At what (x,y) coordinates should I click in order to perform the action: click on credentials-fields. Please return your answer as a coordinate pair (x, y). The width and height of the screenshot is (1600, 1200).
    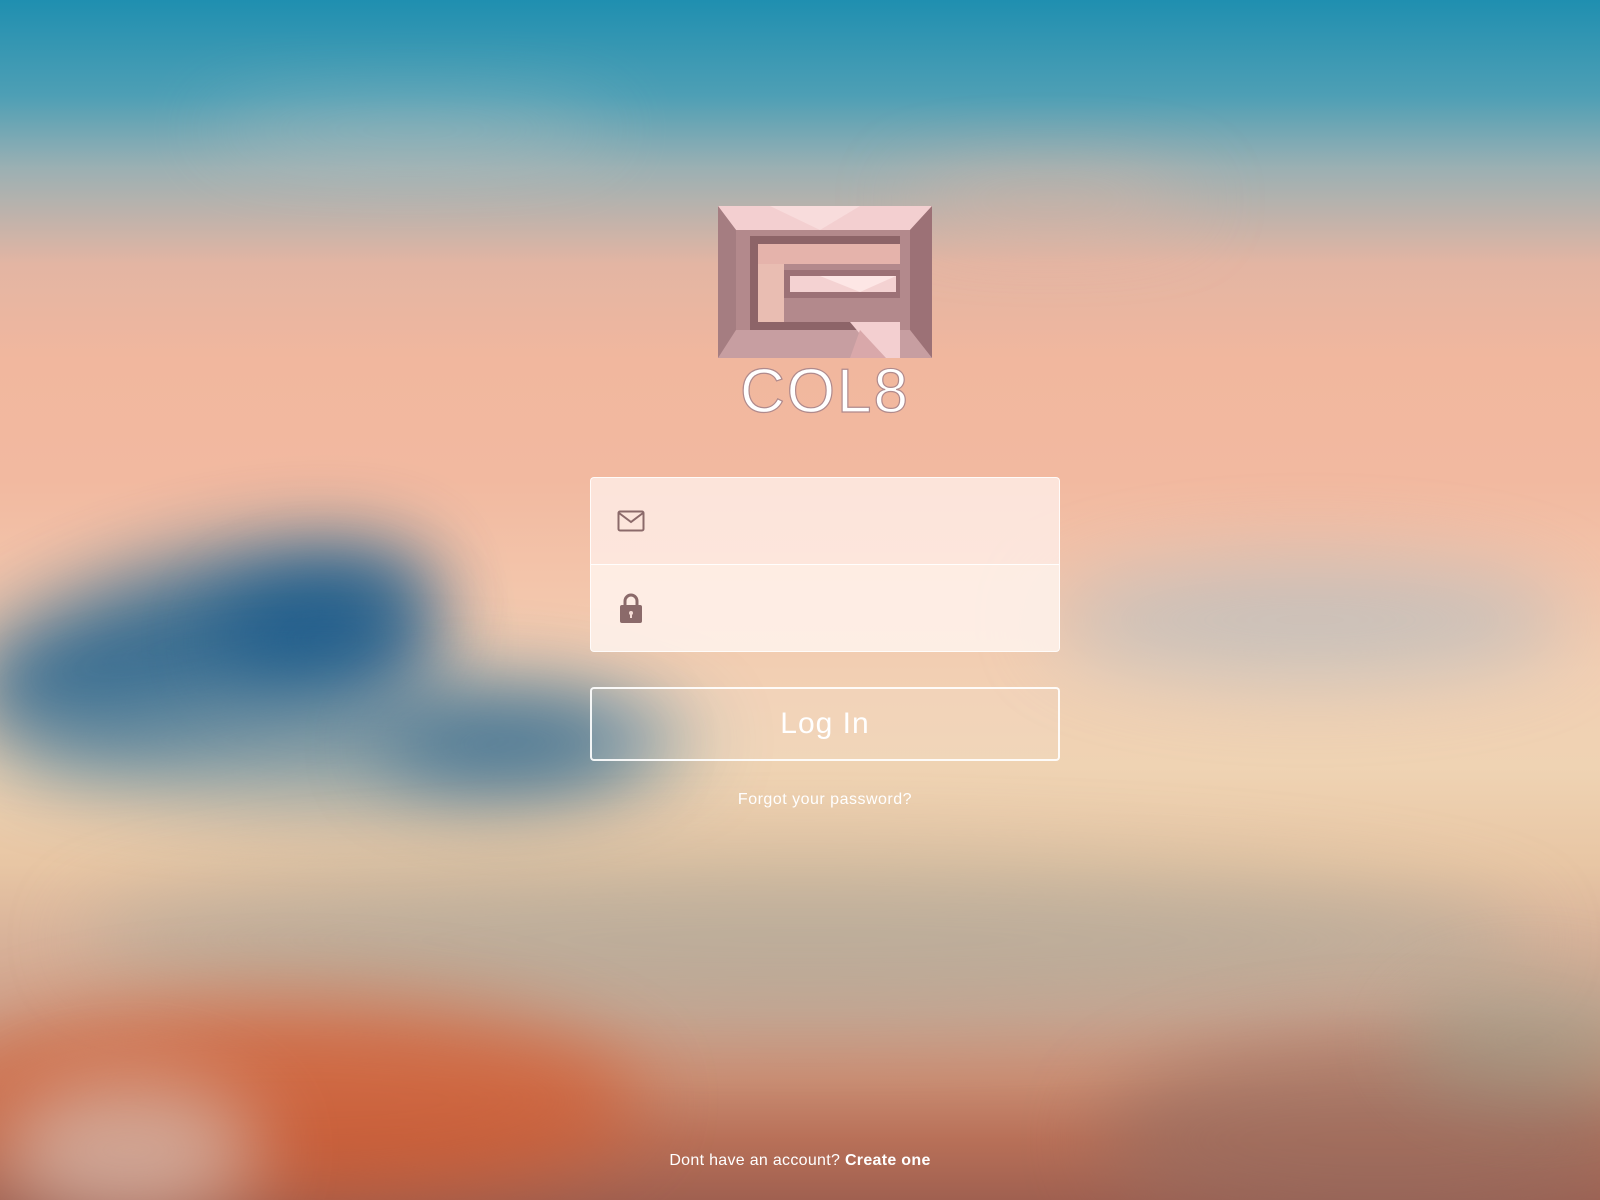
    Looking at the image, I should click on (825, 564).